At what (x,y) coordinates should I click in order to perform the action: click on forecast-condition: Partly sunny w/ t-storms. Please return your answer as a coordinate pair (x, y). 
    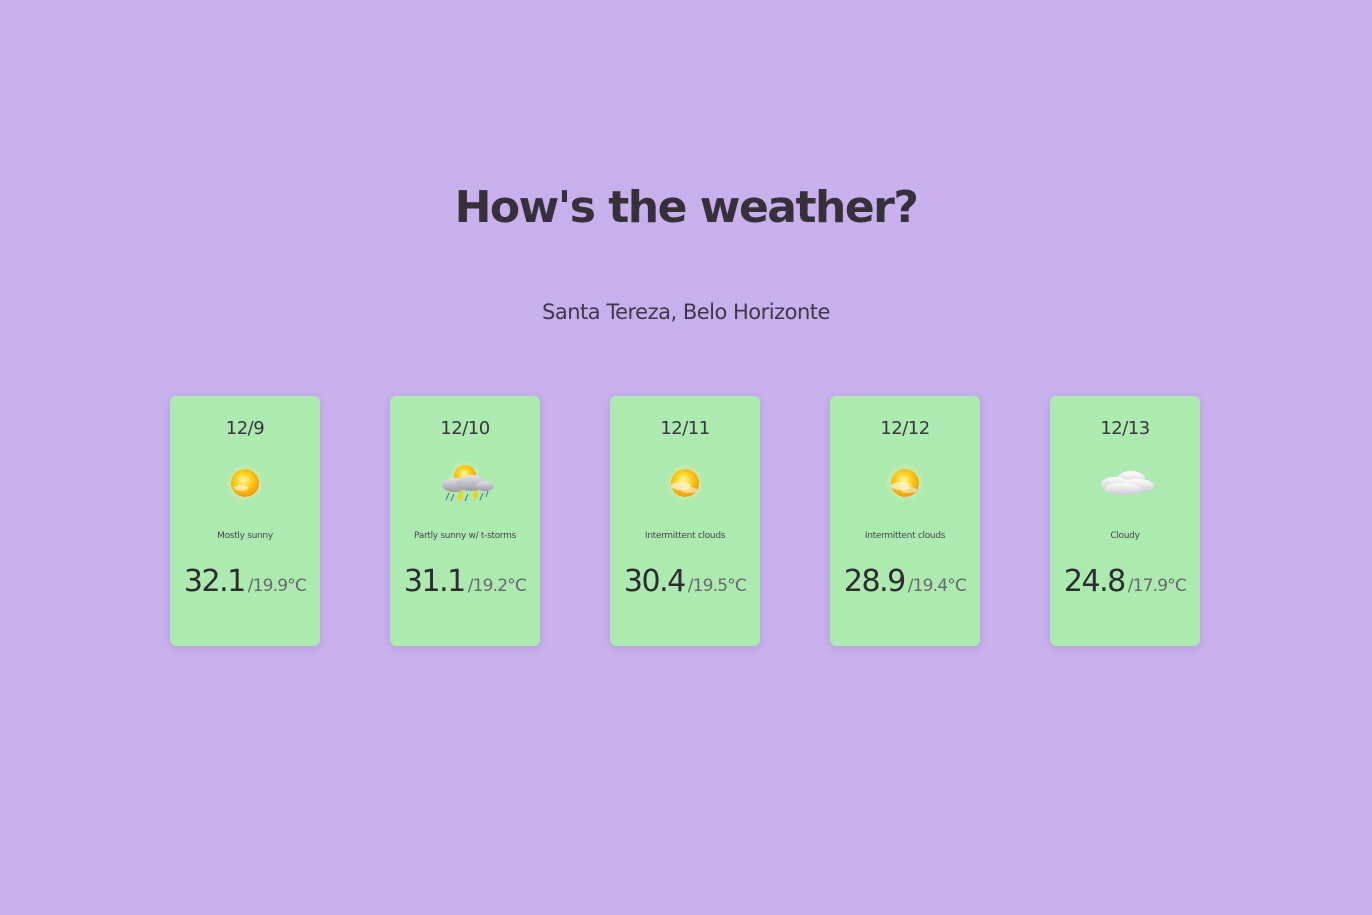
    Looking at the image, I should click on (465, 536).